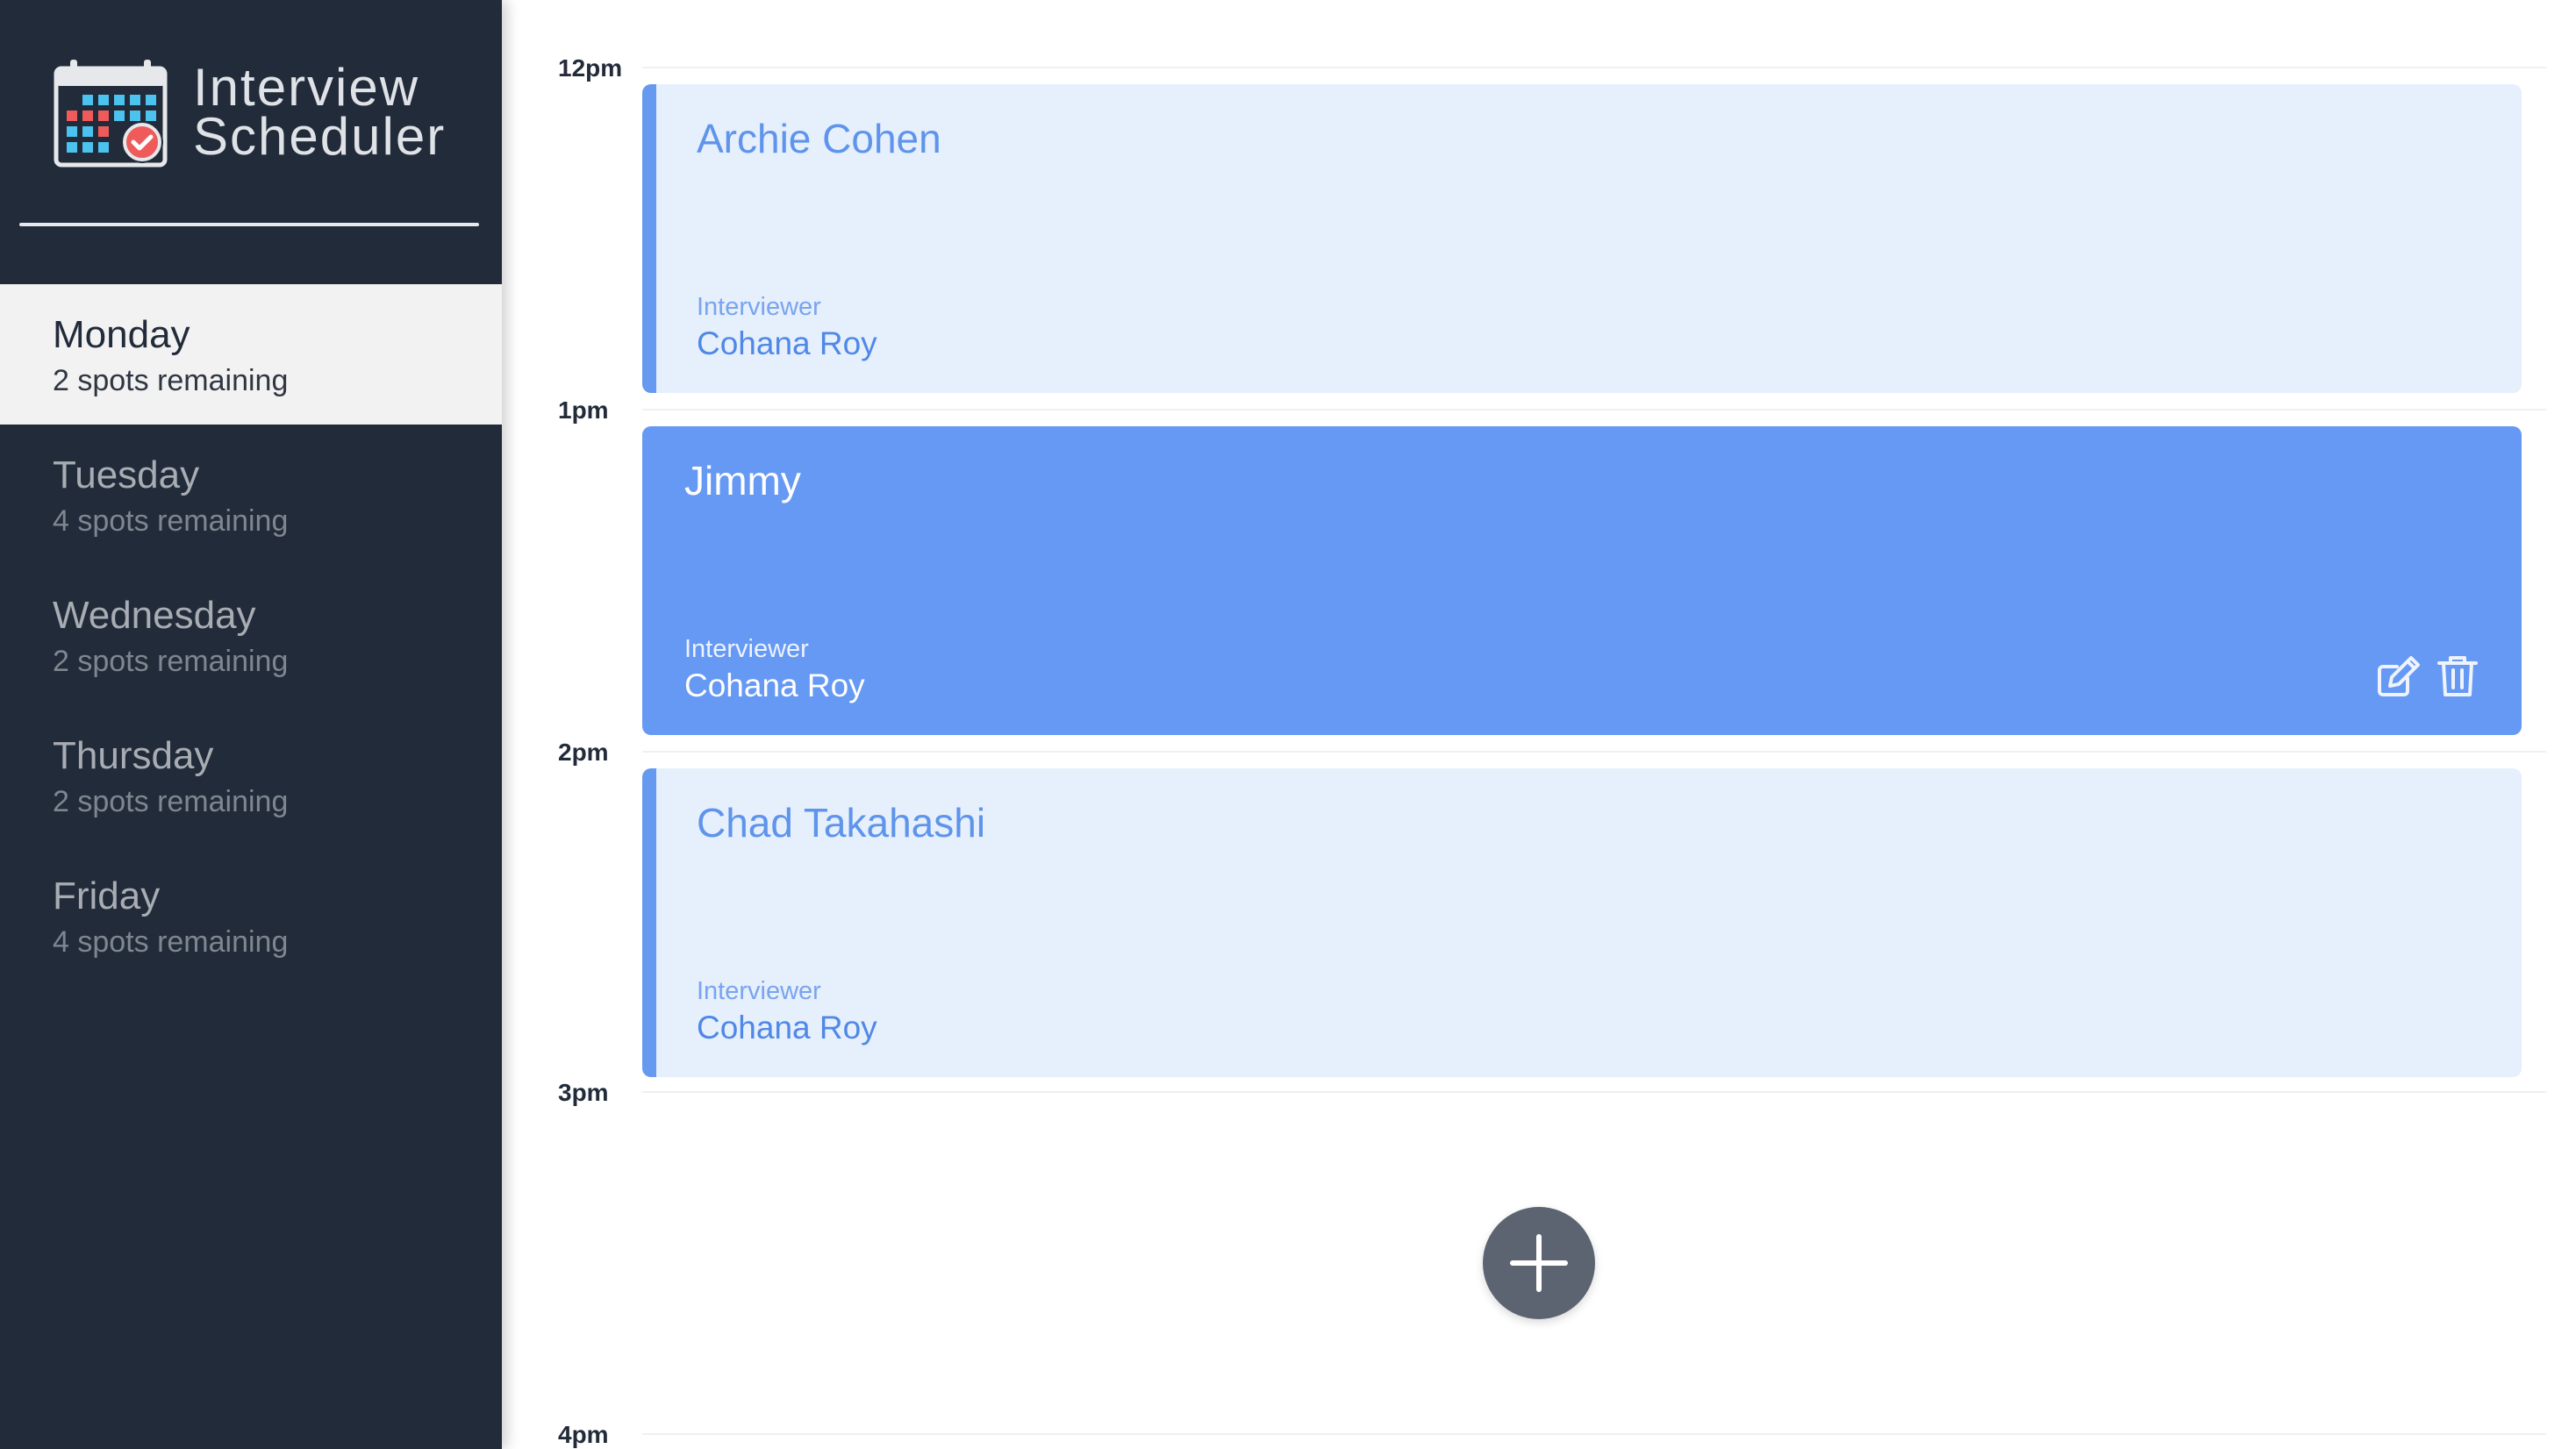 The image size is (2576, 1449). I want to click on trash-icon, so click(2457, 676).